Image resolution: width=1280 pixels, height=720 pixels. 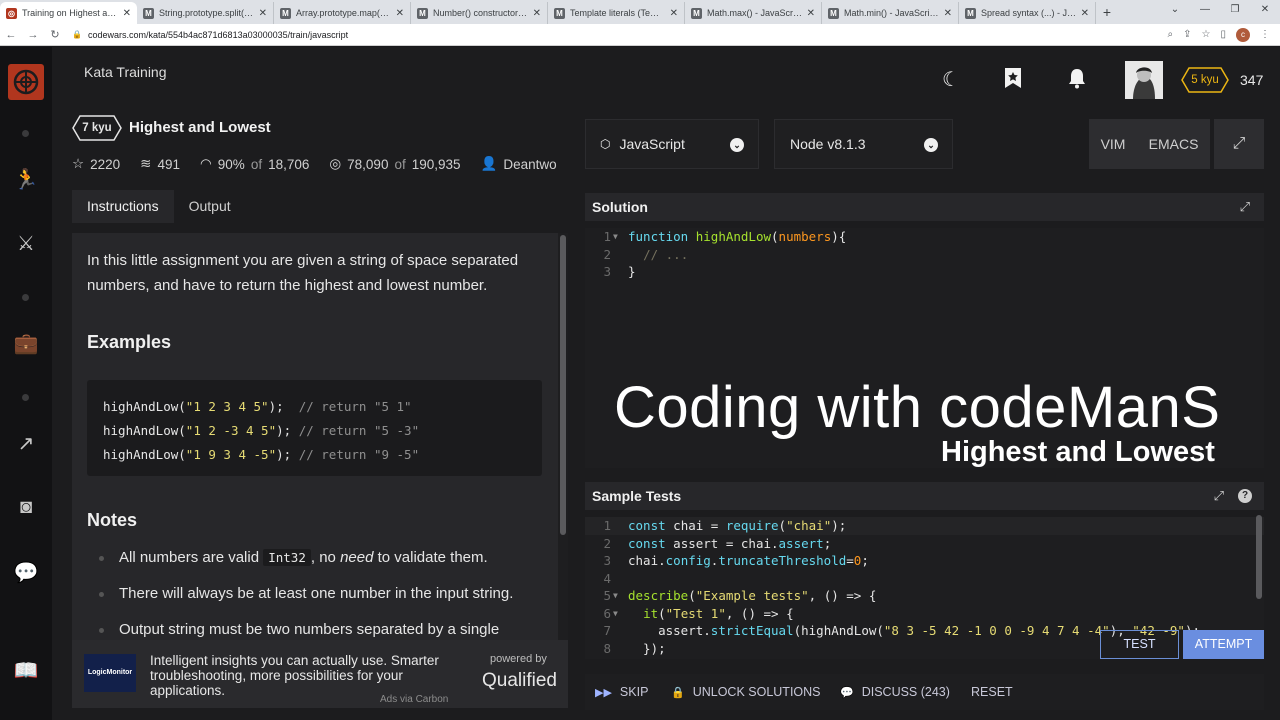 I want to click on codewars-icon: ◎, so click(x=11, y=13).